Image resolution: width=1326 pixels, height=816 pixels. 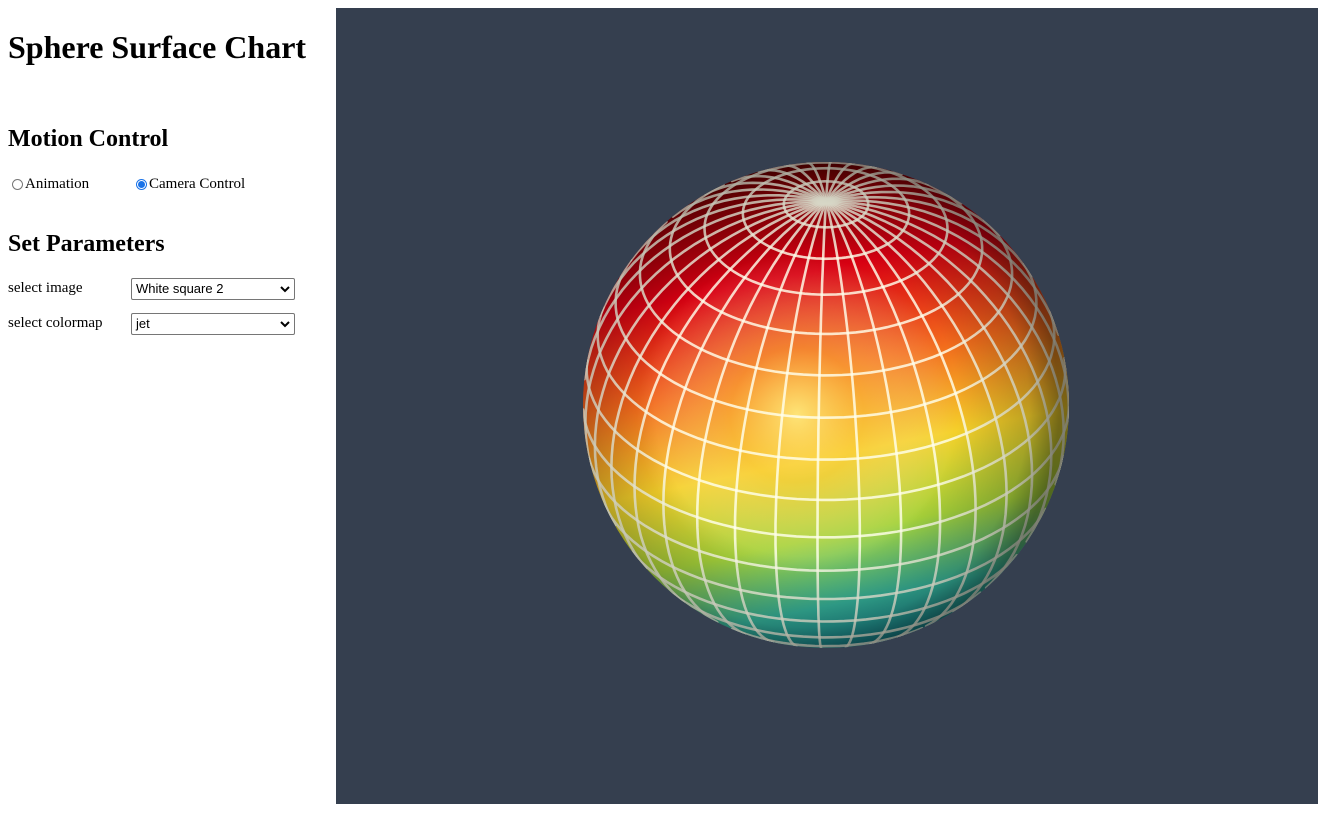 I want to click on animation-radio-label: Animation, so click(x=57, y=184).